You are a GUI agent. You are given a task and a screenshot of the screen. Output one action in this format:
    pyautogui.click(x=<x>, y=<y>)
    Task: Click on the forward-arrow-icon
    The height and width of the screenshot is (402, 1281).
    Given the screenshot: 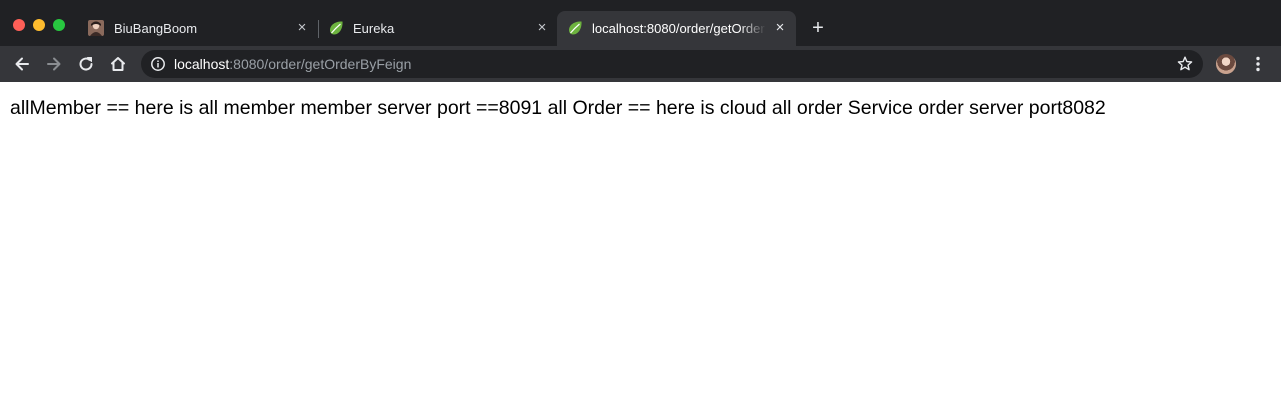 What is the action you would take?
    pyautogui.click(x=54, y=64)
    